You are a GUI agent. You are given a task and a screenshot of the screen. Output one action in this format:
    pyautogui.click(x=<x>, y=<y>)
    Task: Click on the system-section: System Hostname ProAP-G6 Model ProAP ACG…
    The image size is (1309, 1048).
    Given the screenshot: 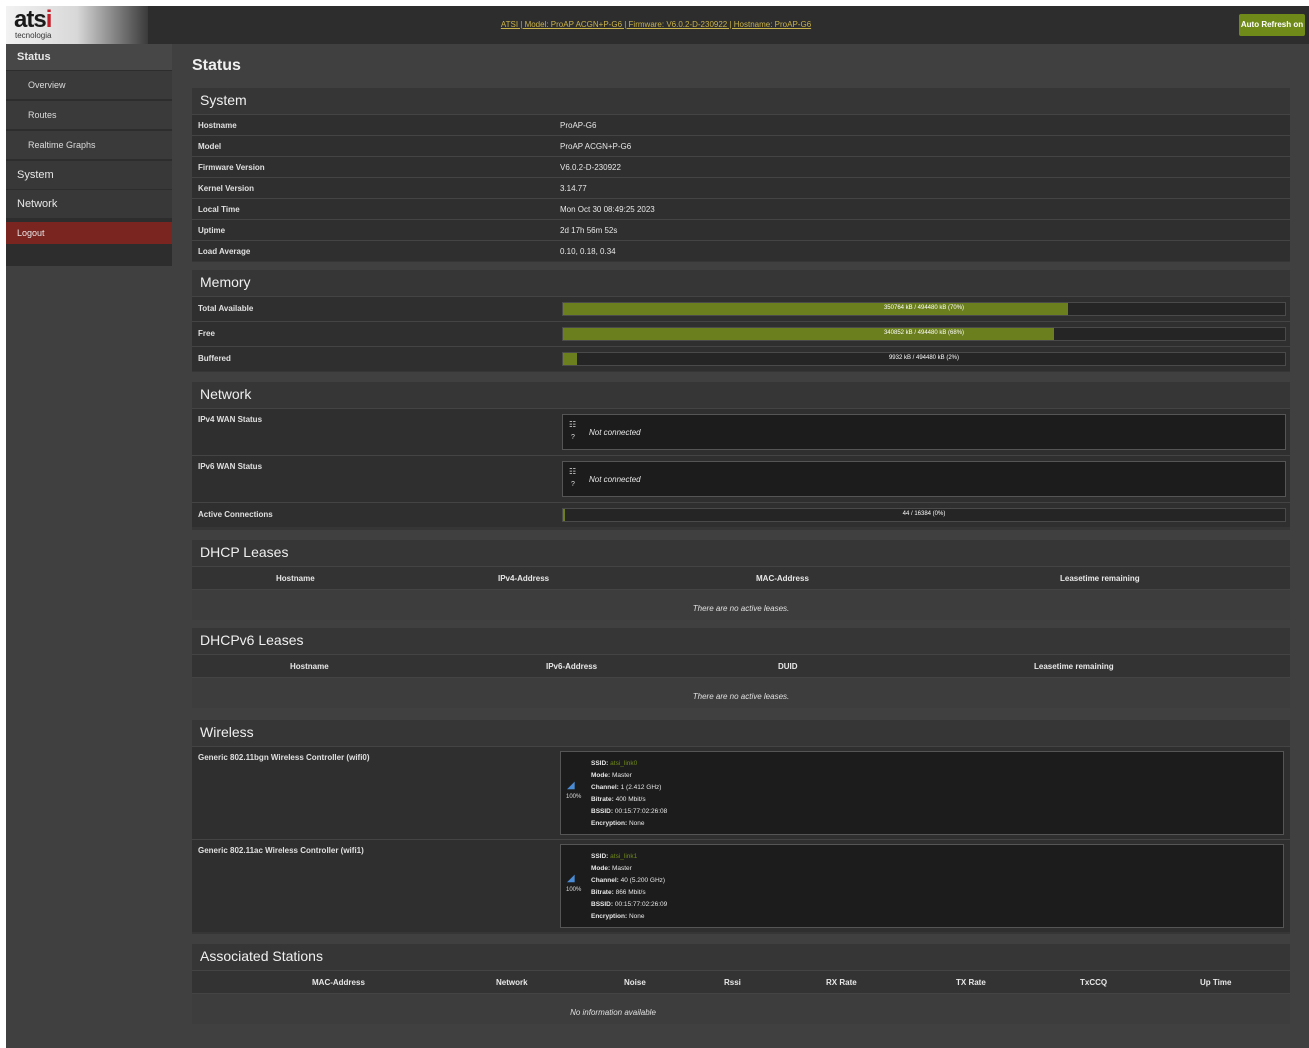 What is the action you would take?
    pyautogui.click(x=741, y=175)
    